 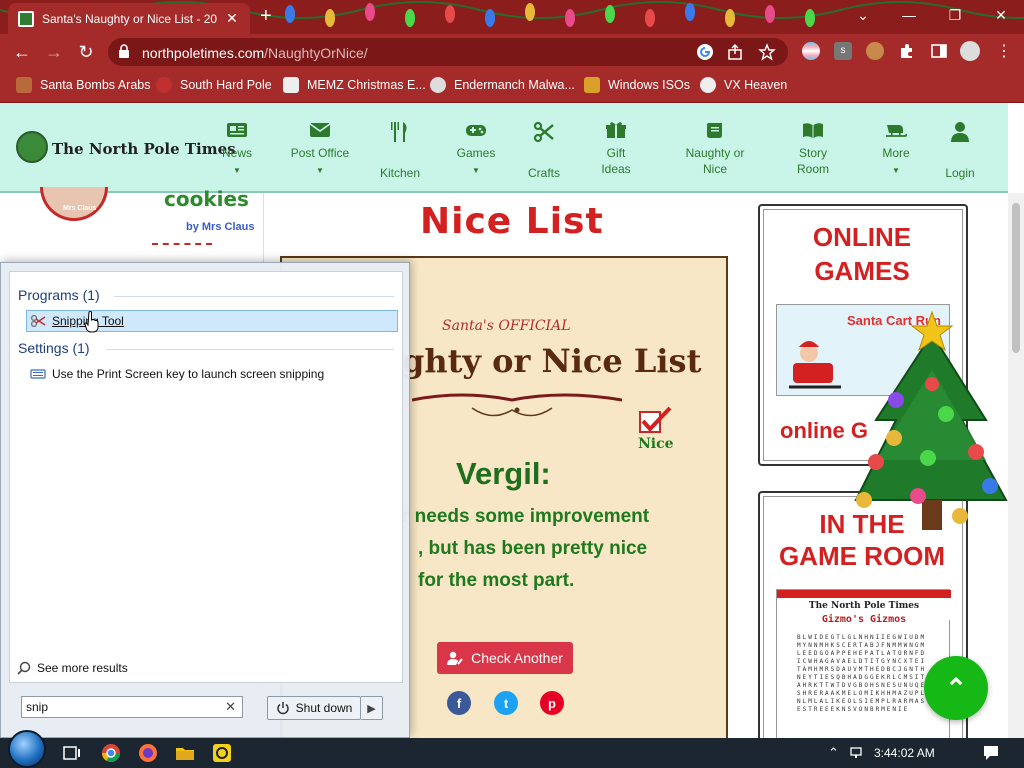 What do you see at coordinates (526, 516) in the screenshot?
I see `verdict-line-1: r needs some improvement` at bounding box center [526, 516].